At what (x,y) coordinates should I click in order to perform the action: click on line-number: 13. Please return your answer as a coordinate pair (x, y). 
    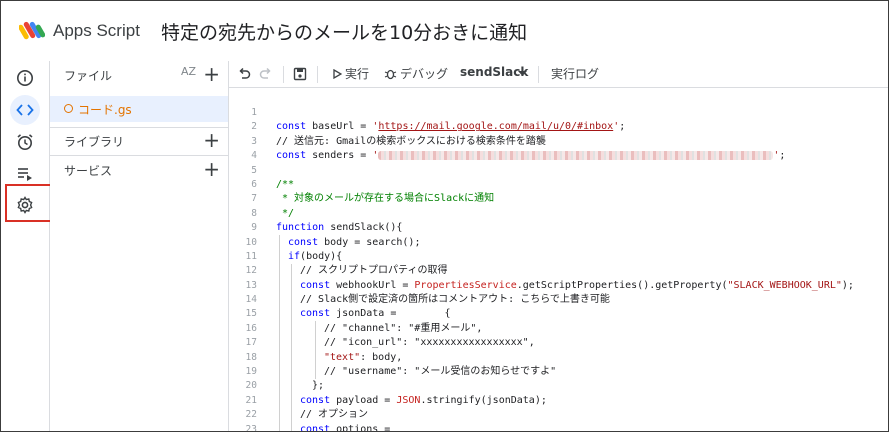
    Looking at the image, I should click on (251, 285).